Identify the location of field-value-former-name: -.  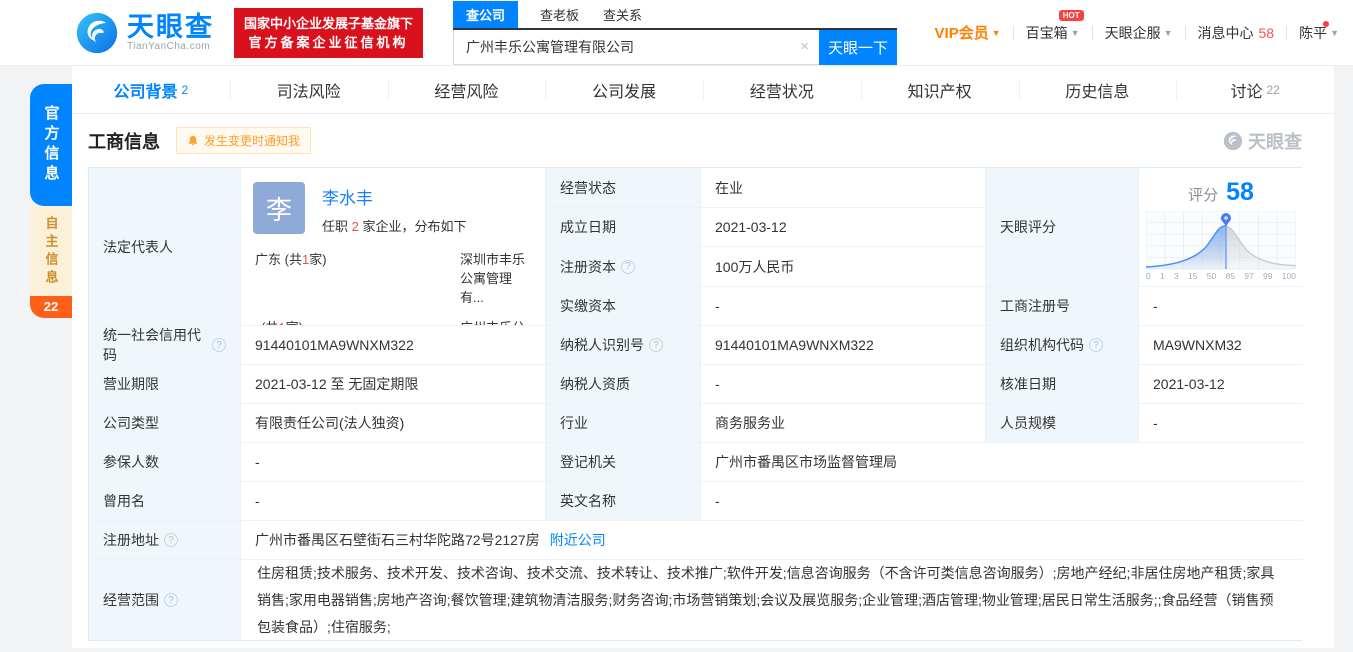
(393, 501).